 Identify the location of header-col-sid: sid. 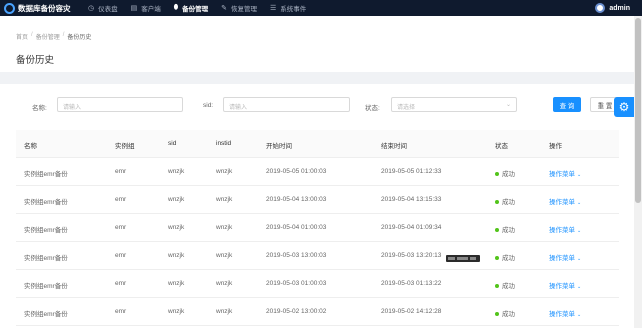
(172, 143).